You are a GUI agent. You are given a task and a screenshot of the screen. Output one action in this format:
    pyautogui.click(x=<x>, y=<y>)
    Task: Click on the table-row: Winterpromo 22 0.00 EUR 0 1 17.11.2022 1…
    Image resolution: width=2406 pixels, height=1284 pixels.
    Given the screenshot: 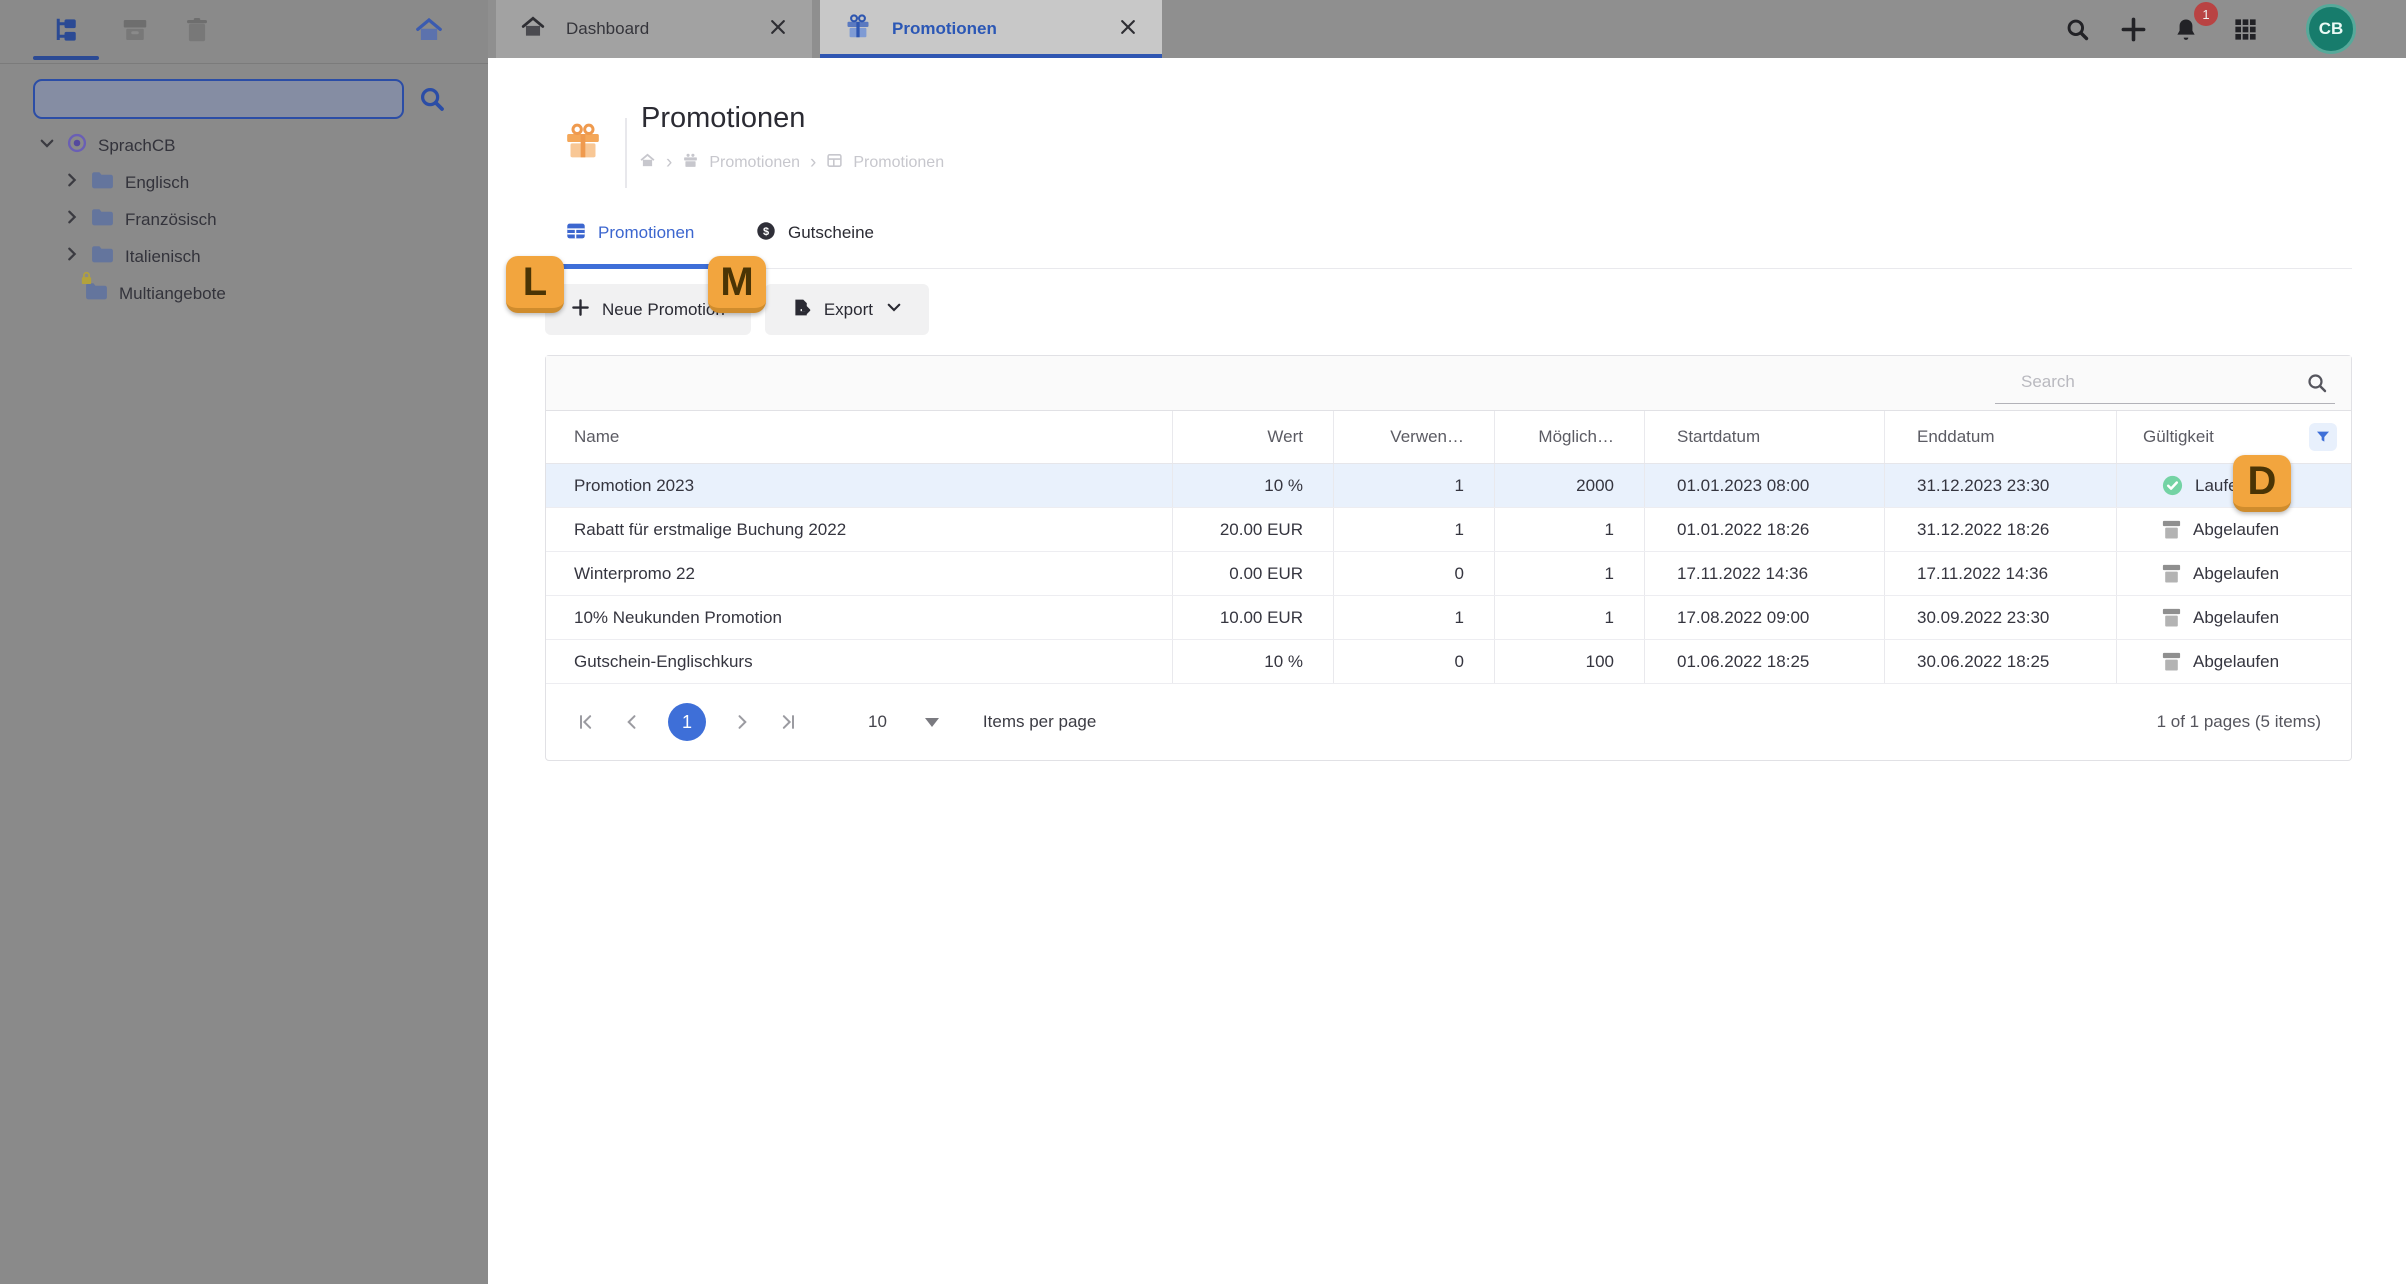 What is the action you would take?
    pyautogui.click(x=1448, y=574)
    